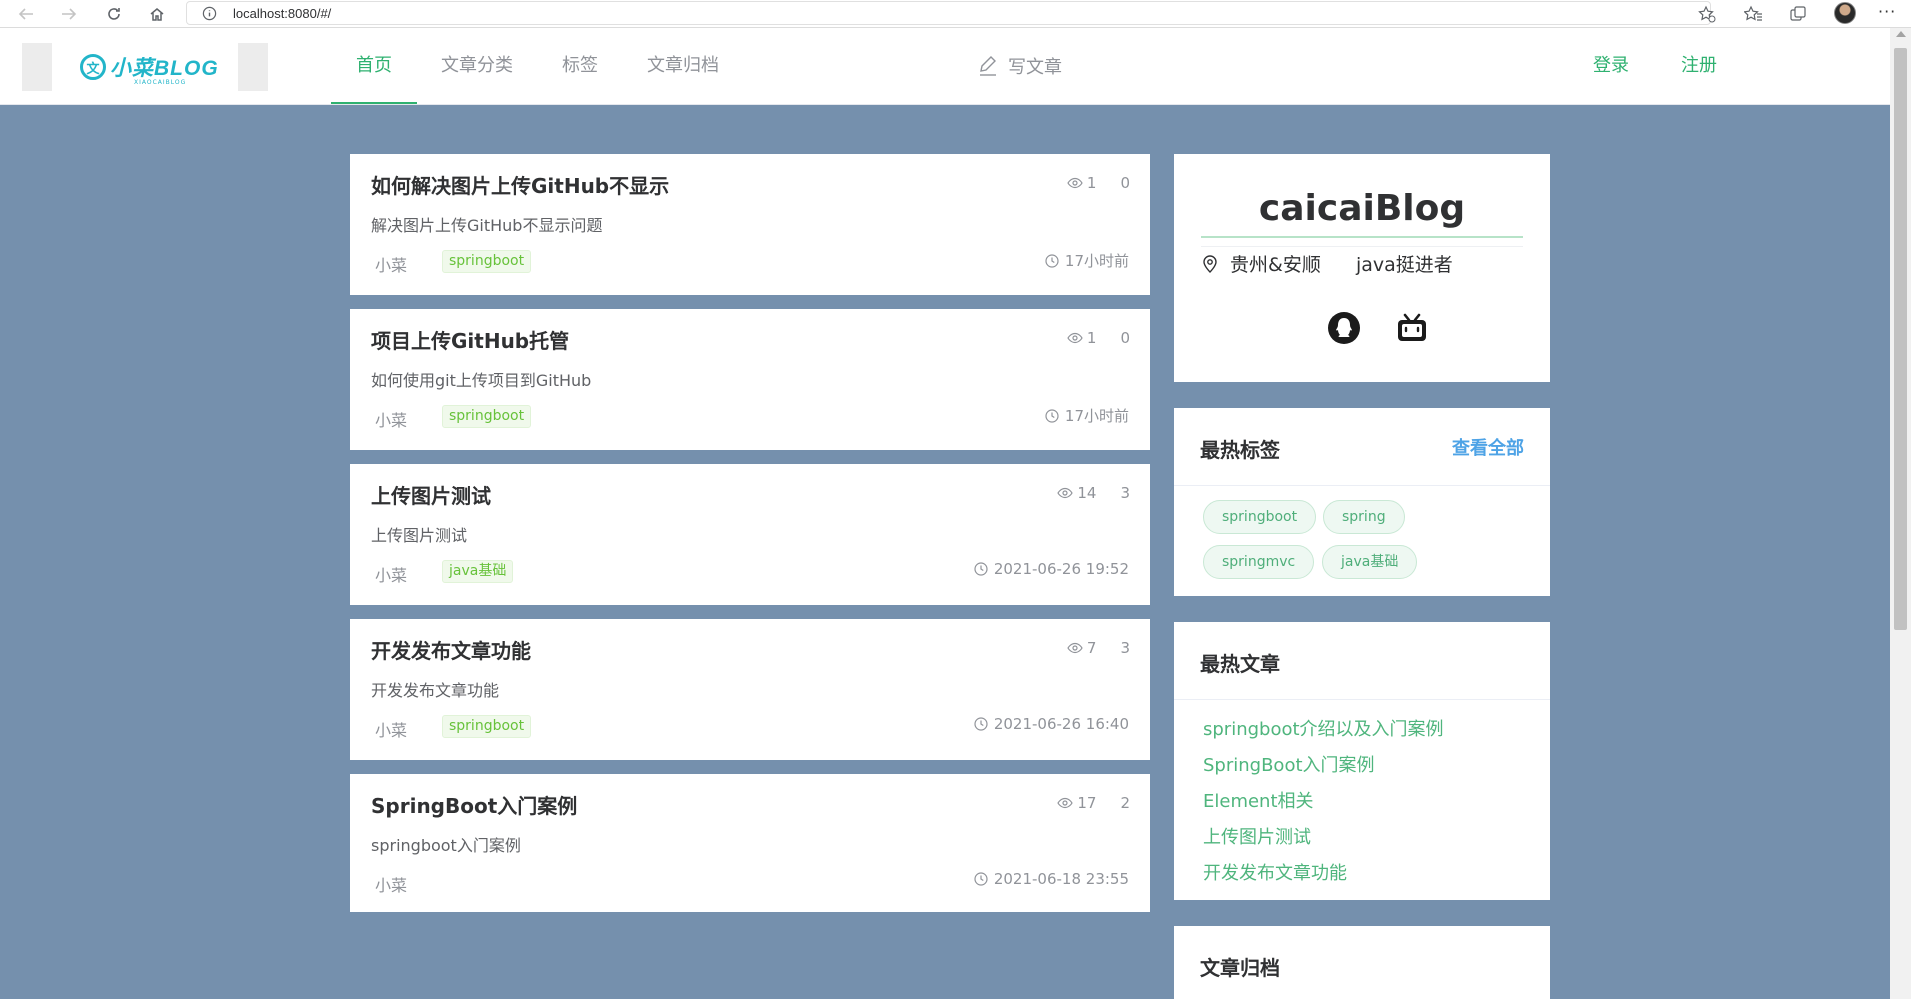 Image resolution: width=1911 pixels, height=999 pixels. Describe the element at coordinates (1210, 263) in the screenshot. I see `location-pin-icon` at that location.